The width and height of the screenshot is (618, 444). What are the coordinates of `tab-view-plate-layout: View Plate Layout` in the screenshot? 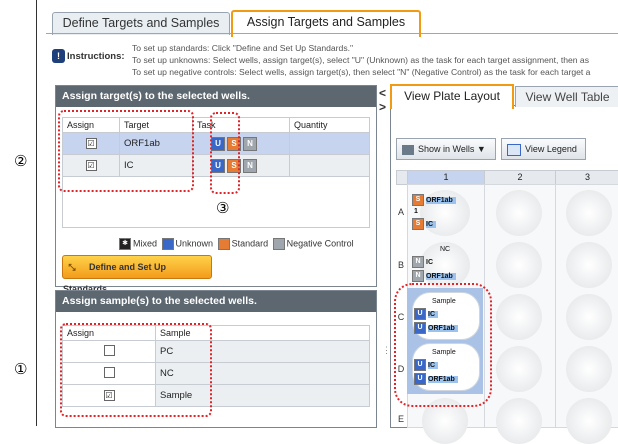 It's located at (452, 96).